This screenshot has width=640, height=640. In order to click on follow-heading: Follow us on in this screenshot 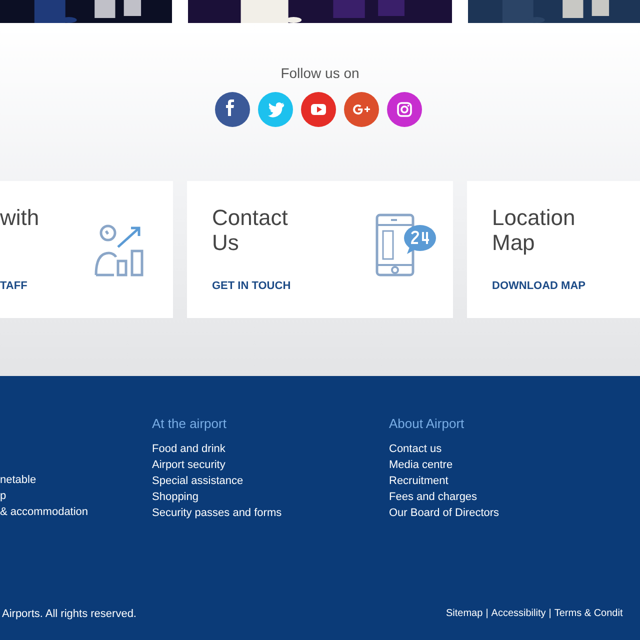, I will do `click(320, 73)`.